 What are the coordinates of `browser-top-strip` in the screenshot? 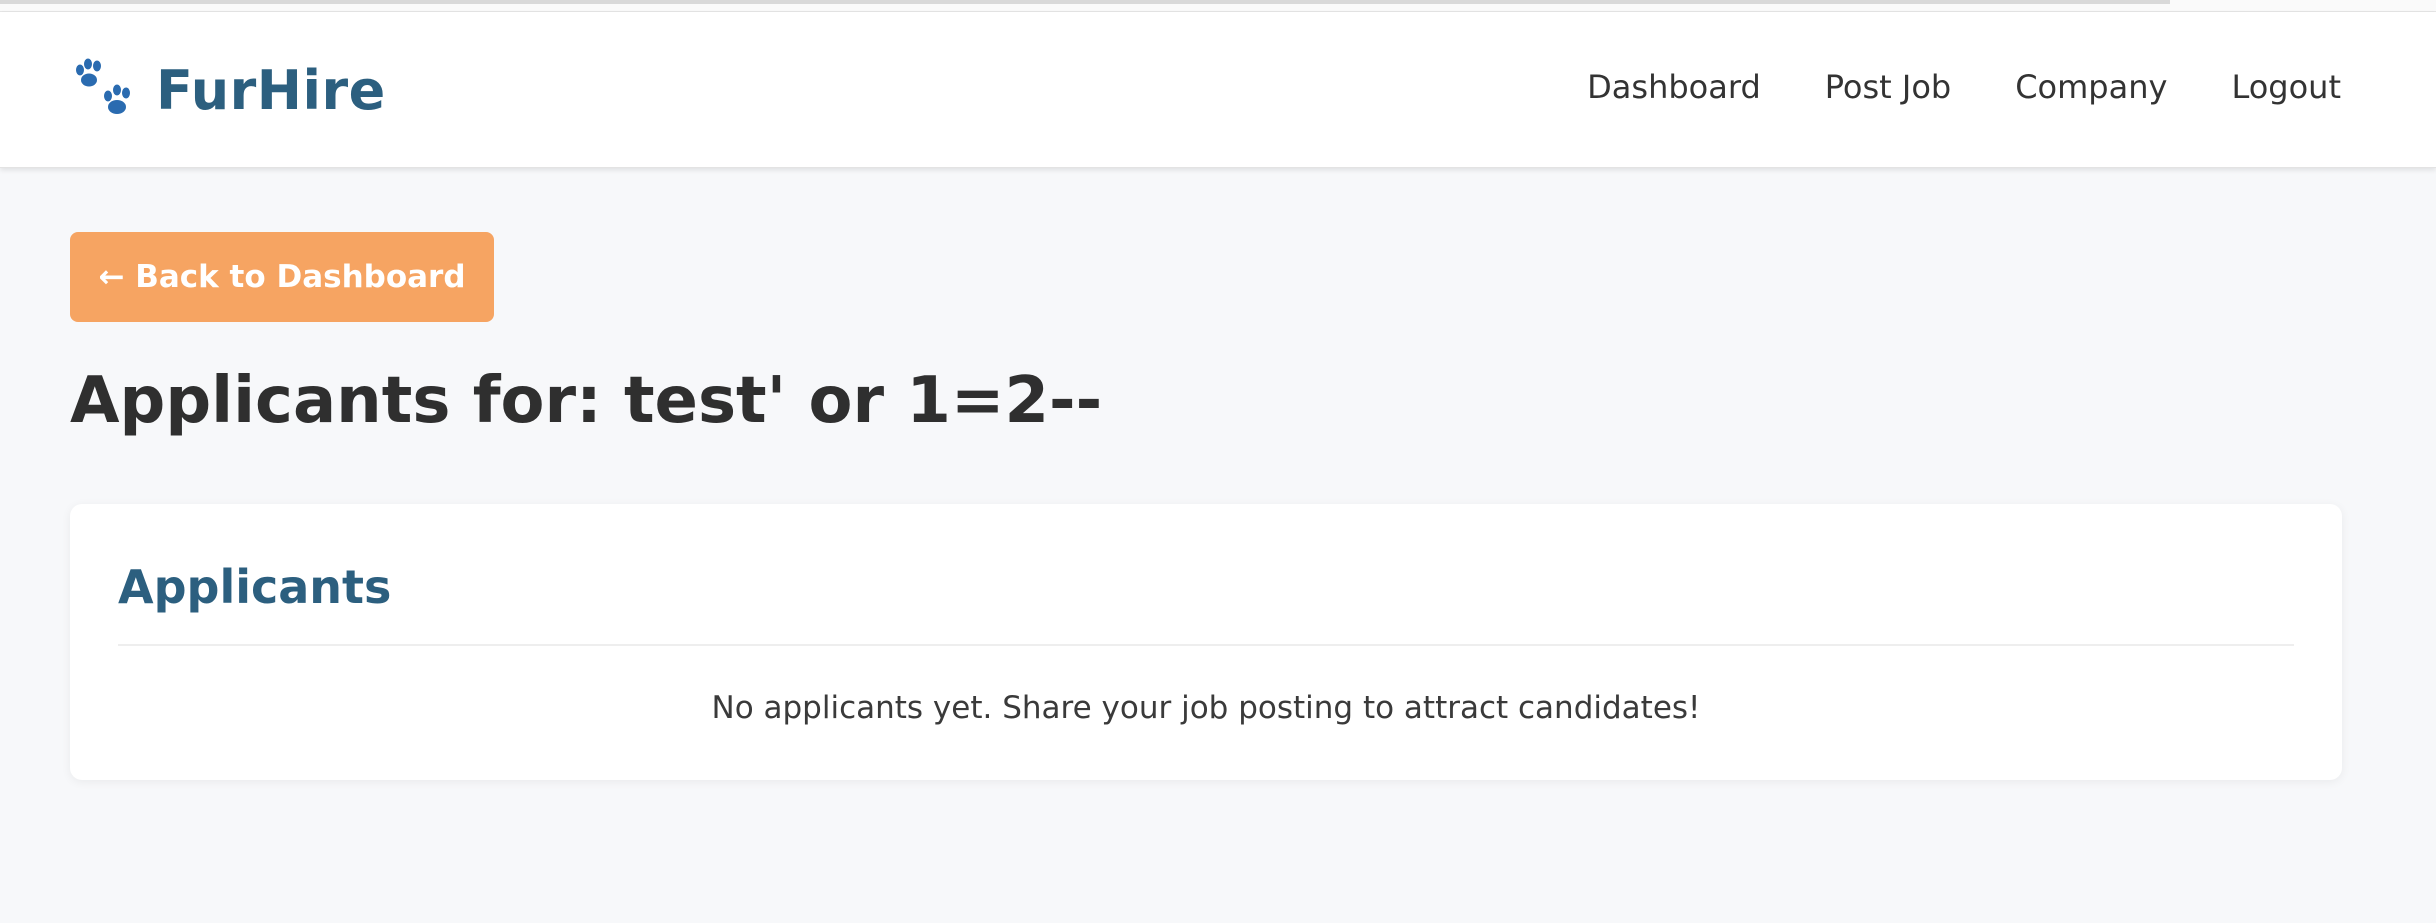 It's located at (1218, 6).